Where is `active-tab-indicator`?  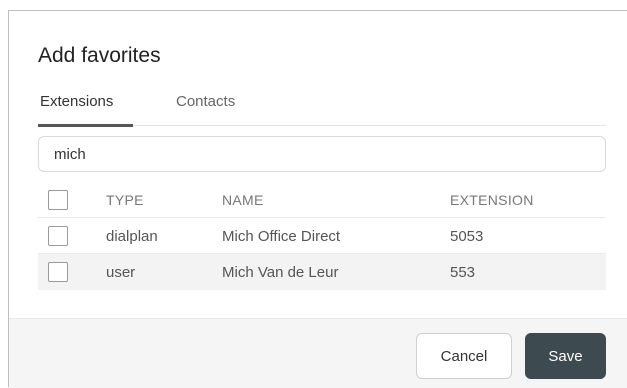
active-tab-indicator is located at coordinates (85, 125).